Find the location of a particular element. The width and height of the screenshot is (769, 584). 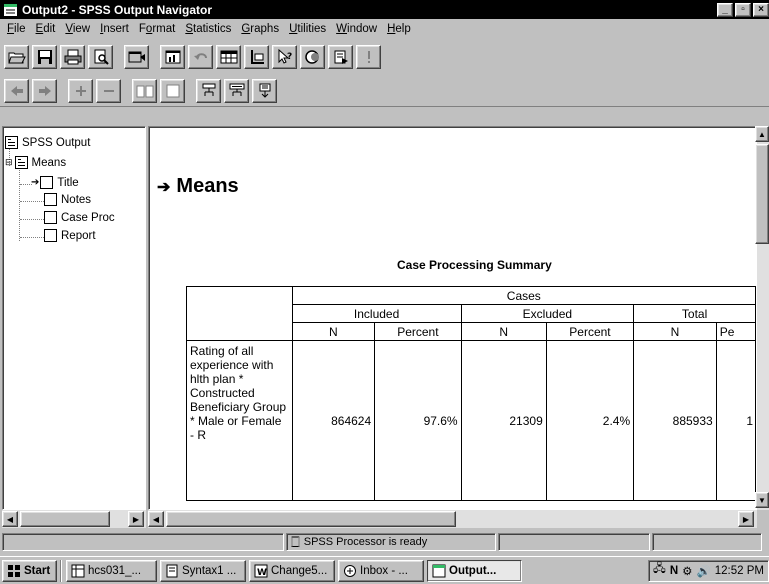

menu-window: Window is located at coordinates (356, 29).